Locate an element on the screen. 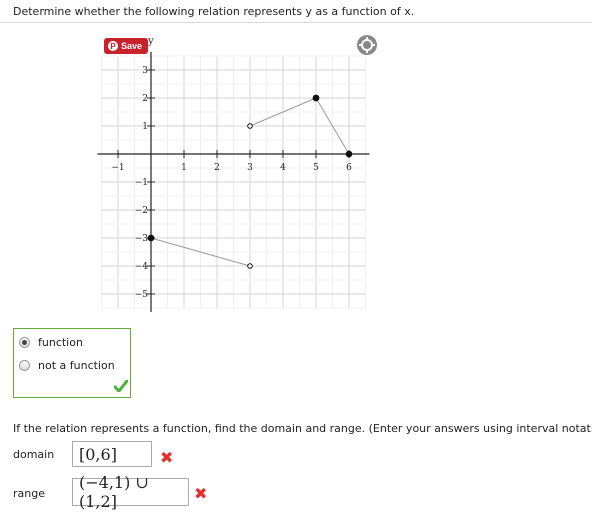 The height and width of the screenshot is (513, 592). x-tick-label: 1 is located at coordinates (184, 168).